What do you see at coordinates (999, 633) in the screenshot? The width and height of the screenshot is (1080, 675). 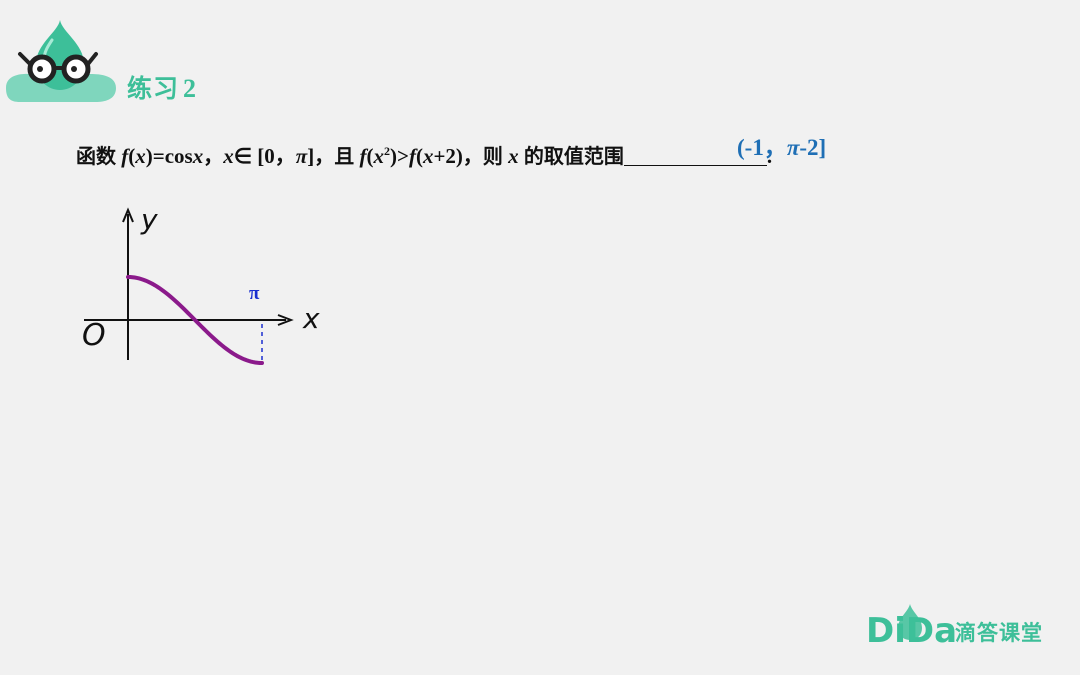 I see `brand-name: 滴答课堂` at bounding box center [999, 633].